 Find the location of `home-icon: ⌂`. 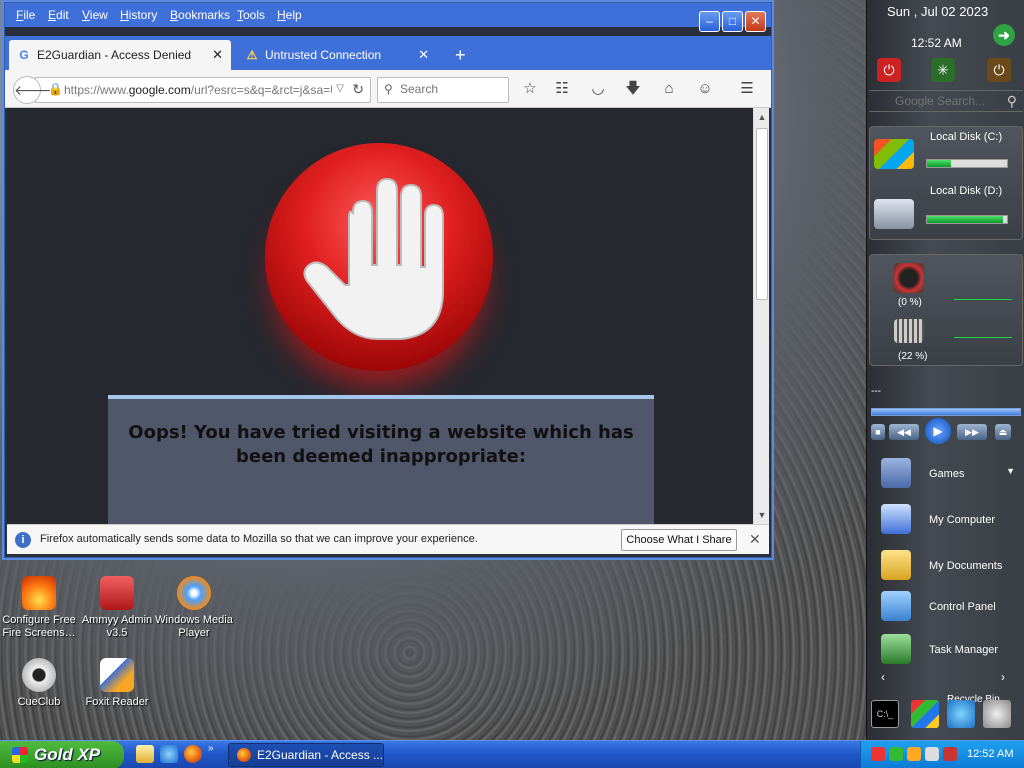

home-icon: ⌂ is located at coordinates (669, 89).